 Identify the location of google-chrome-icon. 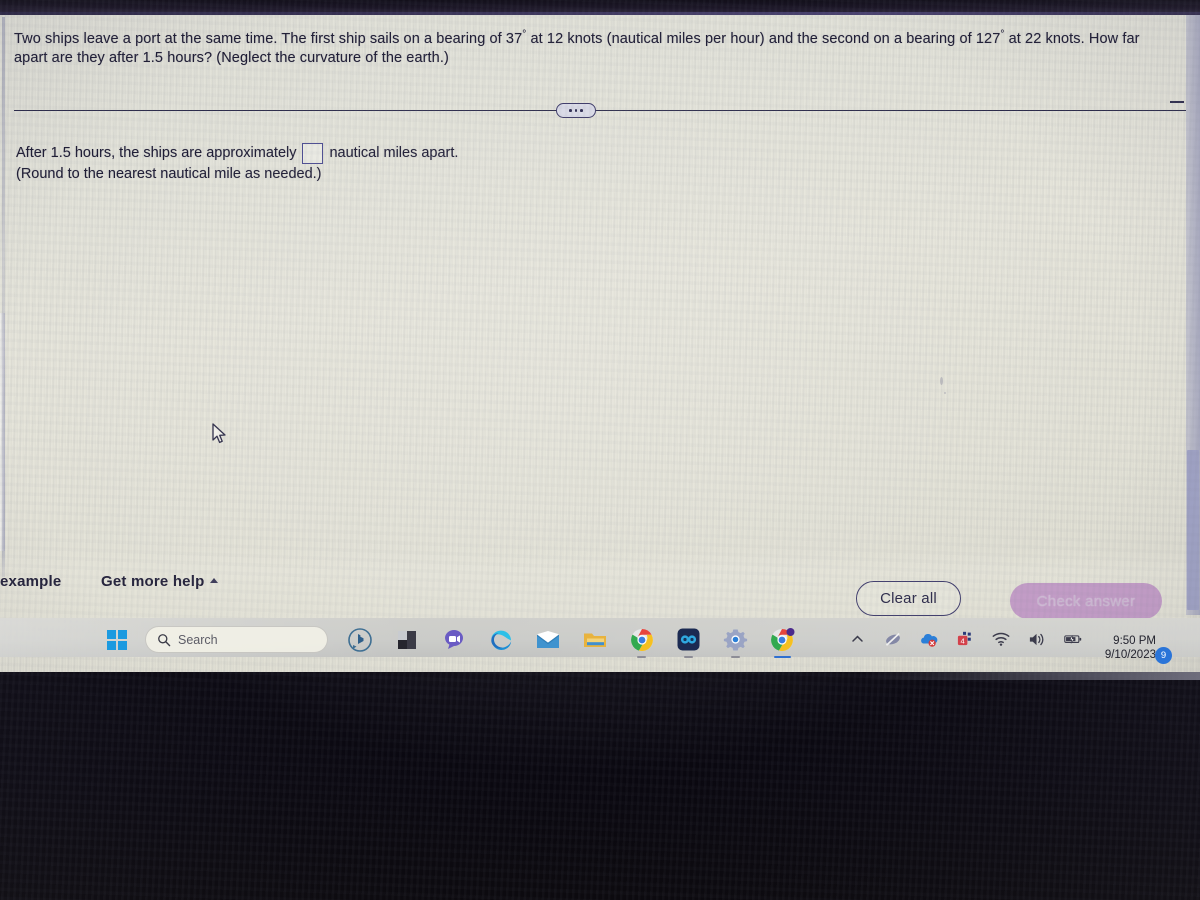
(641, 641).